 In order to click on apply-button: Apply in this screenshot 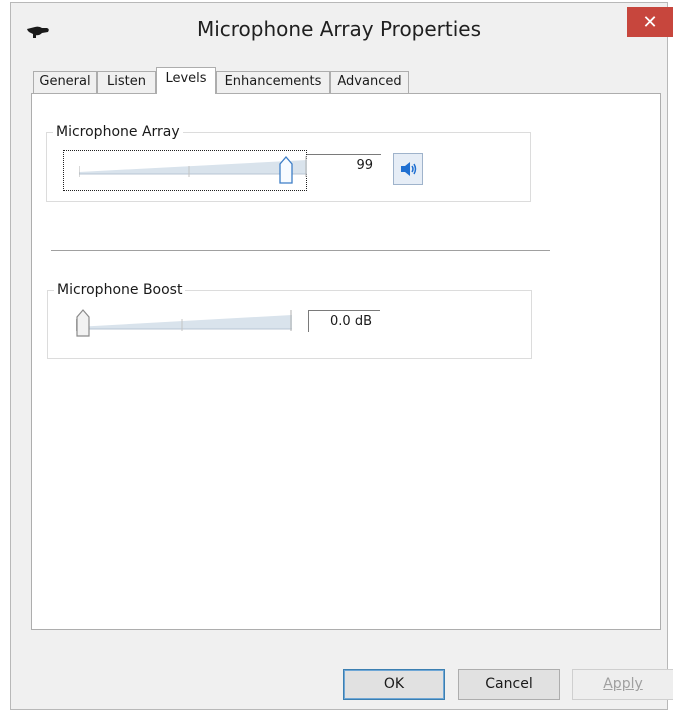, I will do `click(622, 684)`.